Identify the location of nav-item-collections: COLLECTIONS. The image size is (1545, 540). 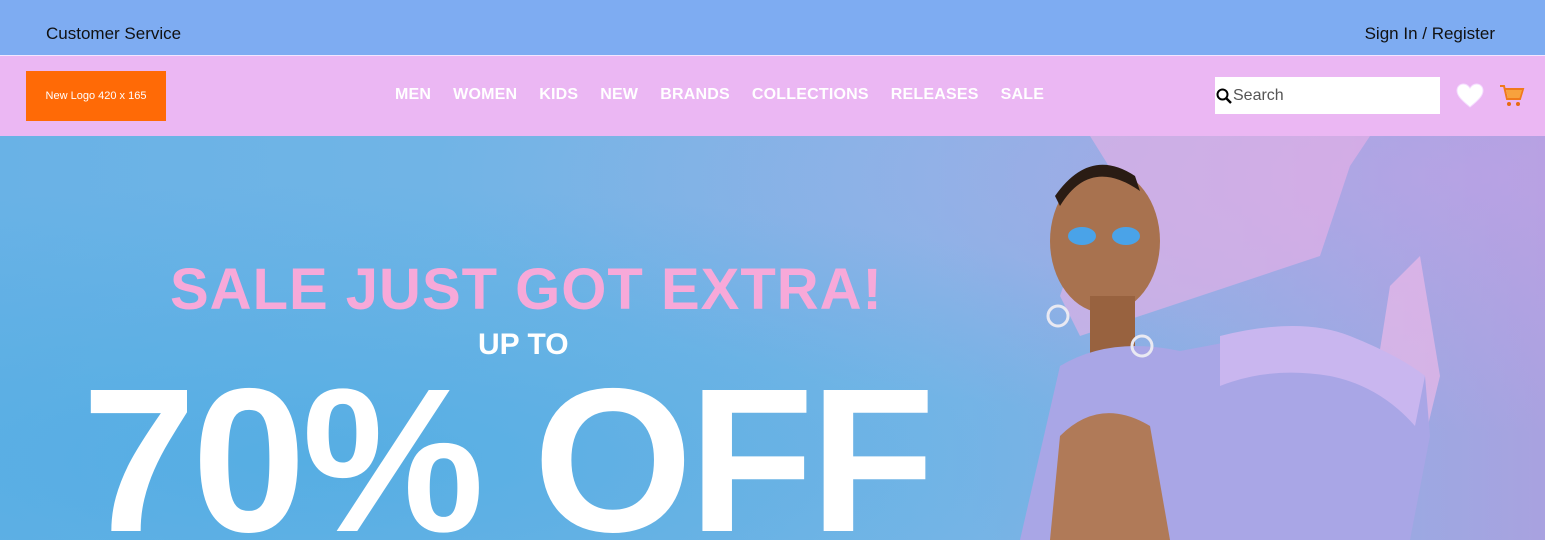
(810, 95).